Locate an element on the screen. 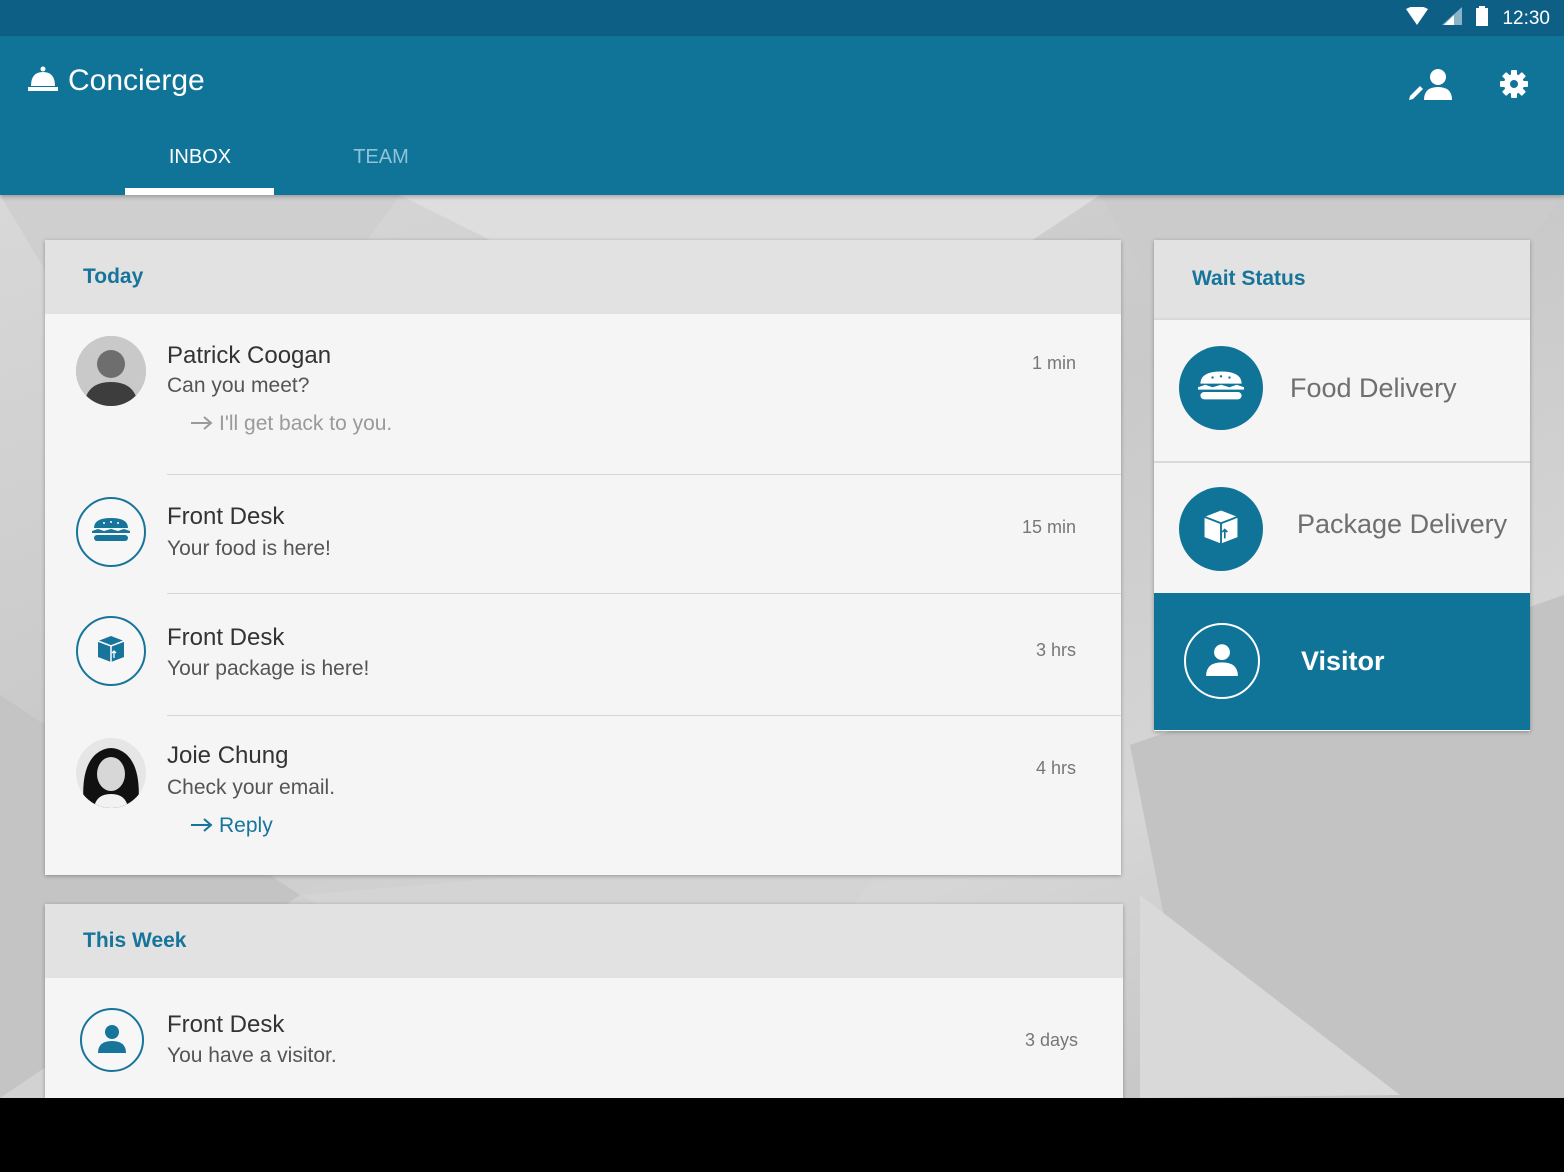  wifi-icon is located at coordinates (1417, 18).